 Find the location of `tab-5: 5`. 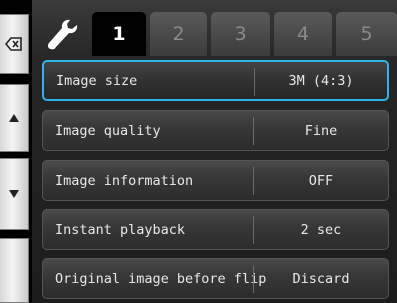

tab-5: 5 is located at coordinates (366, 34).